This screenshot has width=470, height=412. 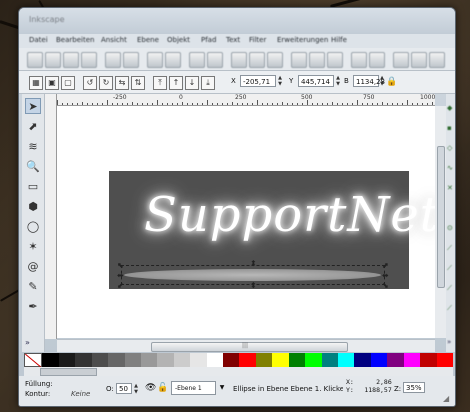 I want to click on select-all-icon: ▦, so click(x=36, y=83).